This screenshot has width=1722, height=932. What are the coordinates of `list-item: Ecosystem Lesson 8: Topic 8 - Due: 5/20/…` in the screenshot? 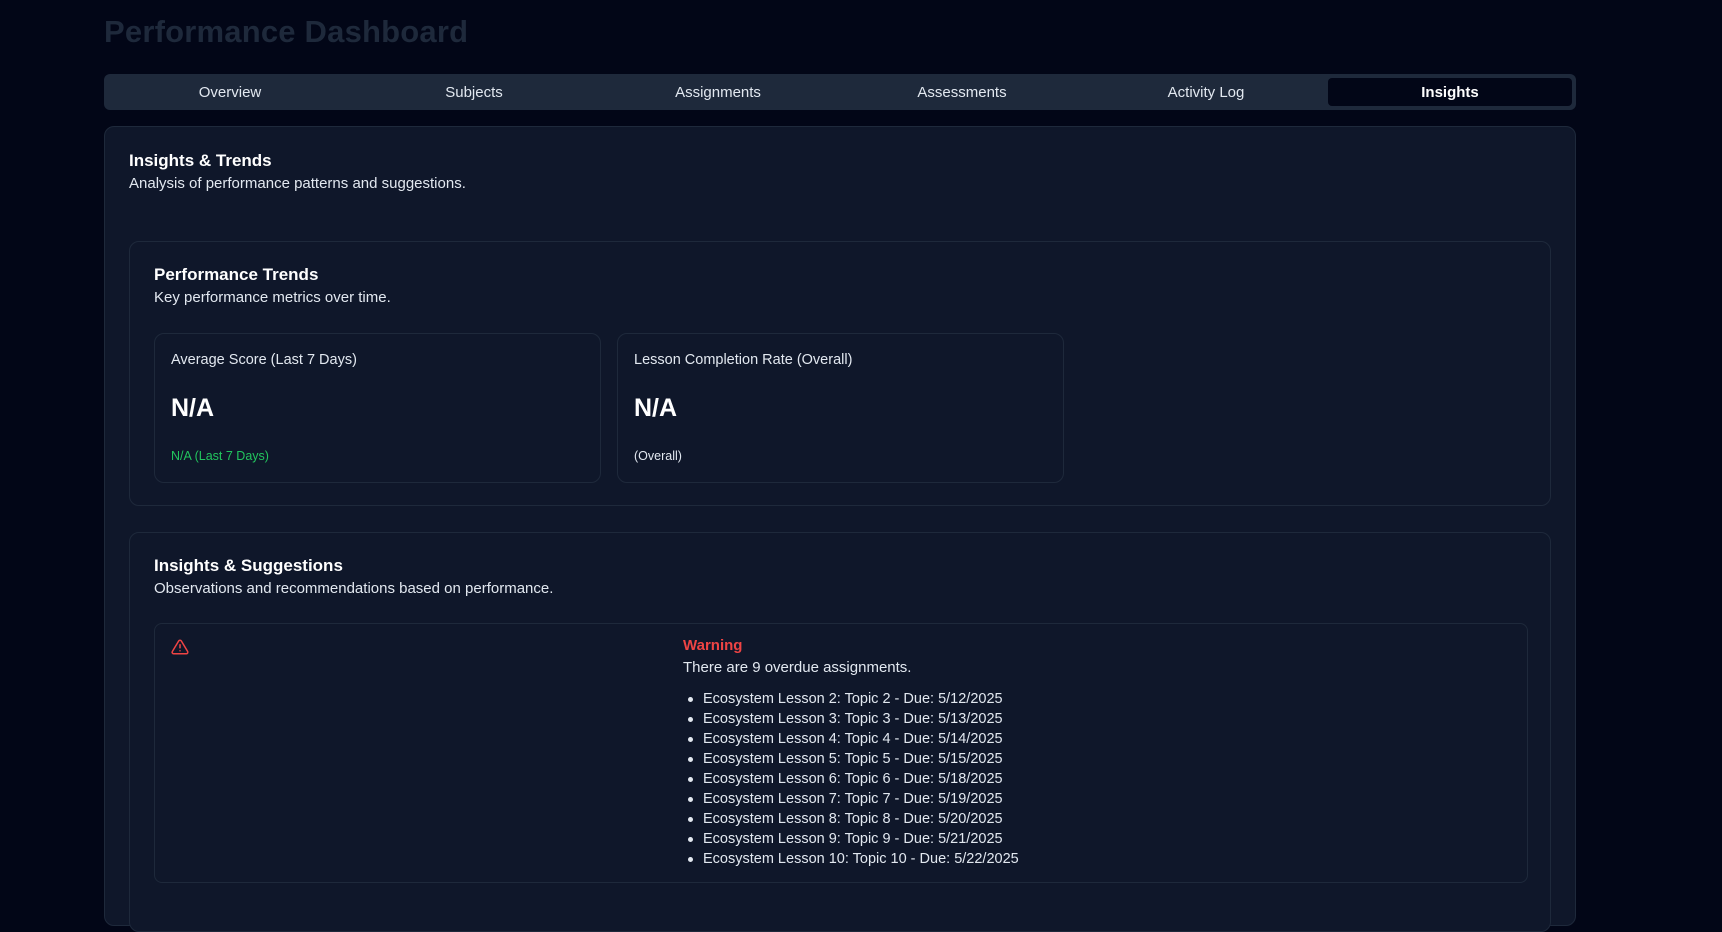 It's located at (1093, 819).